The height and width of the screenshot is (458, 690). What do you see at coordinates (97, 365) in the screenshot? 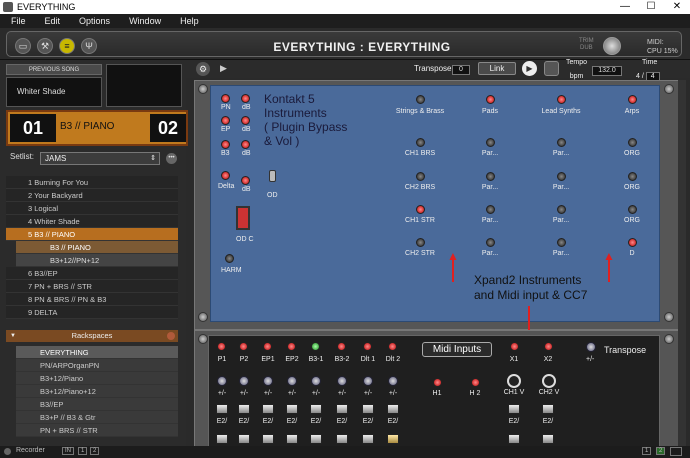
I see `rackspace-item: PN/ARPOrganPN` at bounding box center [97, 365].